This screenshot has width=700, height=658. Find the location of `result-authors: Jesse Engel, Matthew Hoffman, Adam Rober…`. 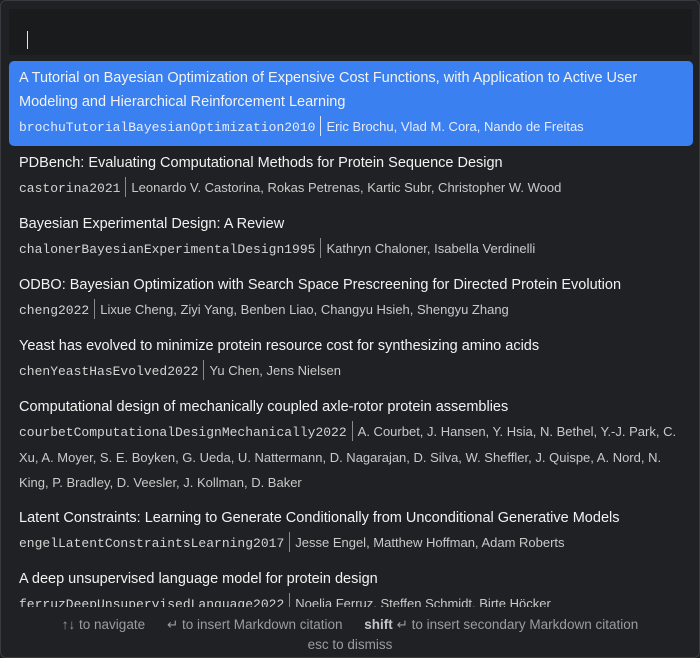

result-authors: Jesse Engel, Matthew Hoffman, Adam Rober… is located at coordinates (430, 542).